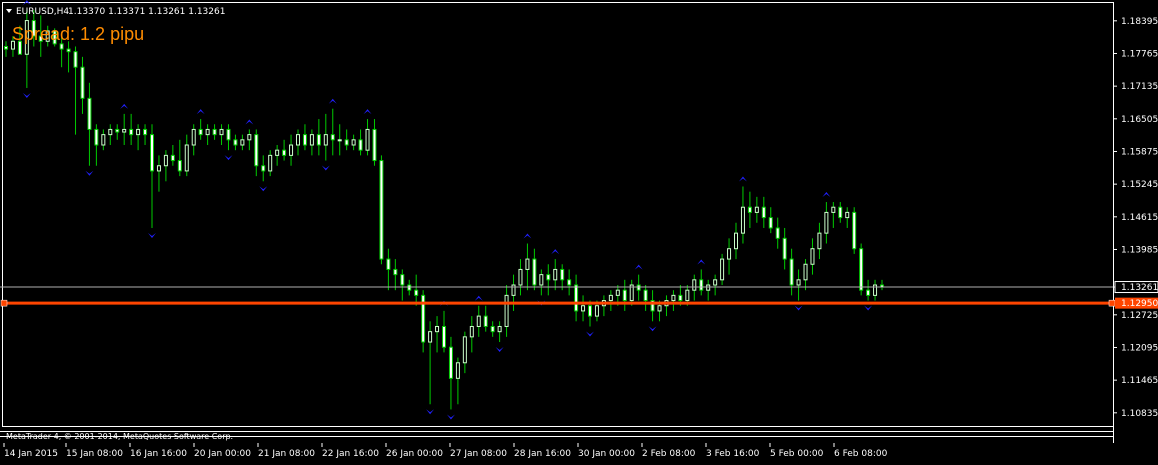 Image resolution: width=1158 pixels, height=465 pixels. What do you see at coordinates (4, 303) in the screenshot?
I see `level-line-handle-left` at bounding box center [4, 303].